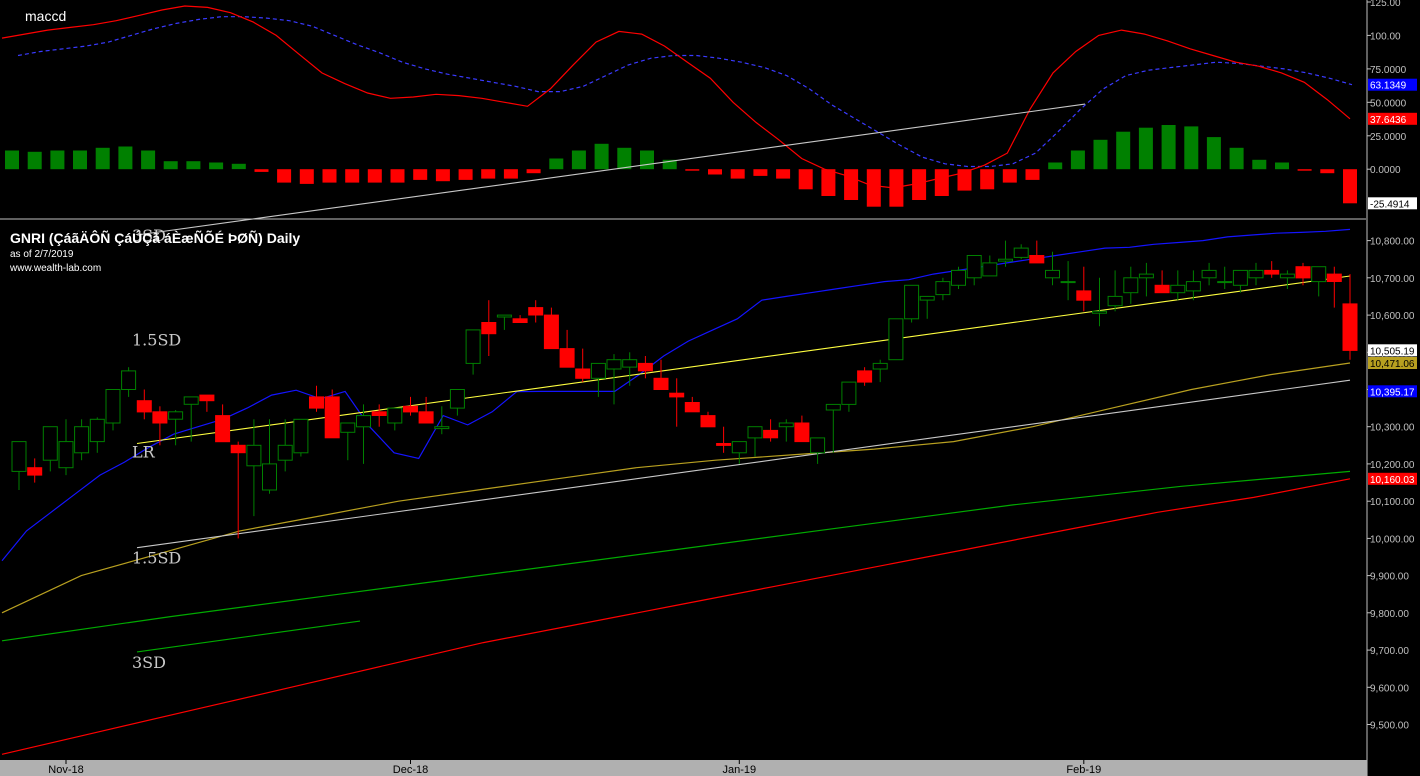 This screenshot has height=776, width=1420. I want to click on price-y-tick-label: 10,600.00, so click(1392, 316).